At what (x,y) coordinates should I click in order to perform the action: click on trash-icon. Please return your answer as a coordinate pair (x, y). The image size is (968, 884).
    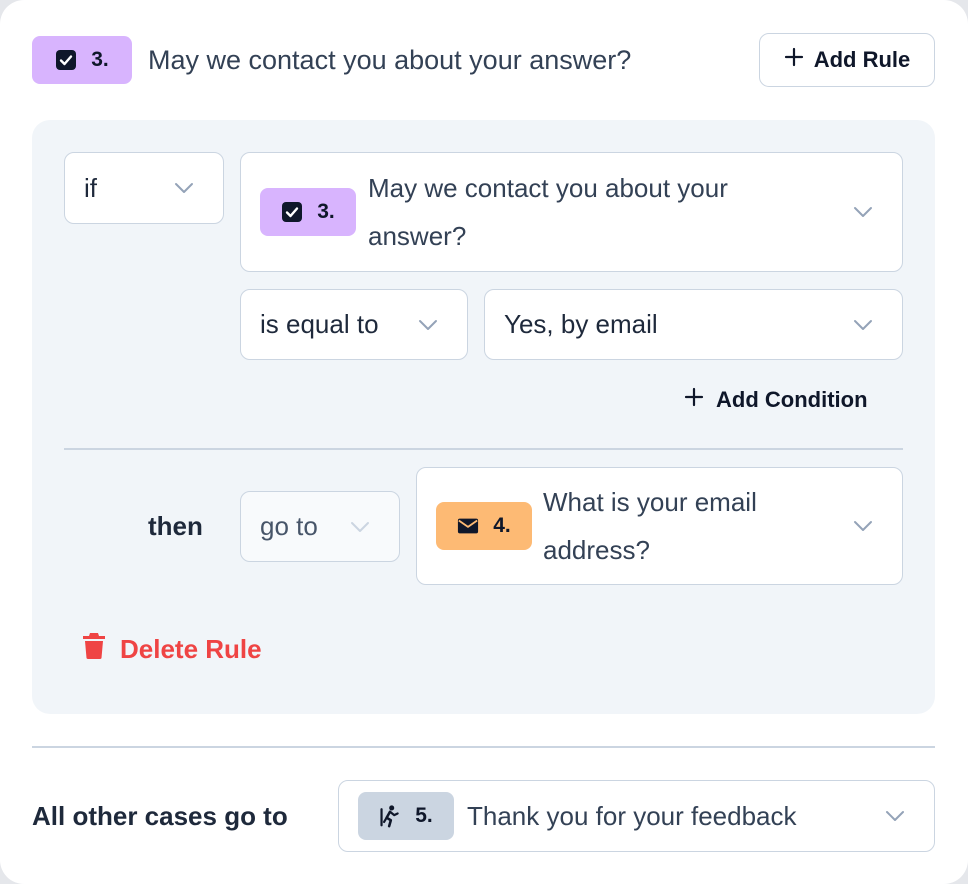
    Looking at the image, I should click on (94, 649).